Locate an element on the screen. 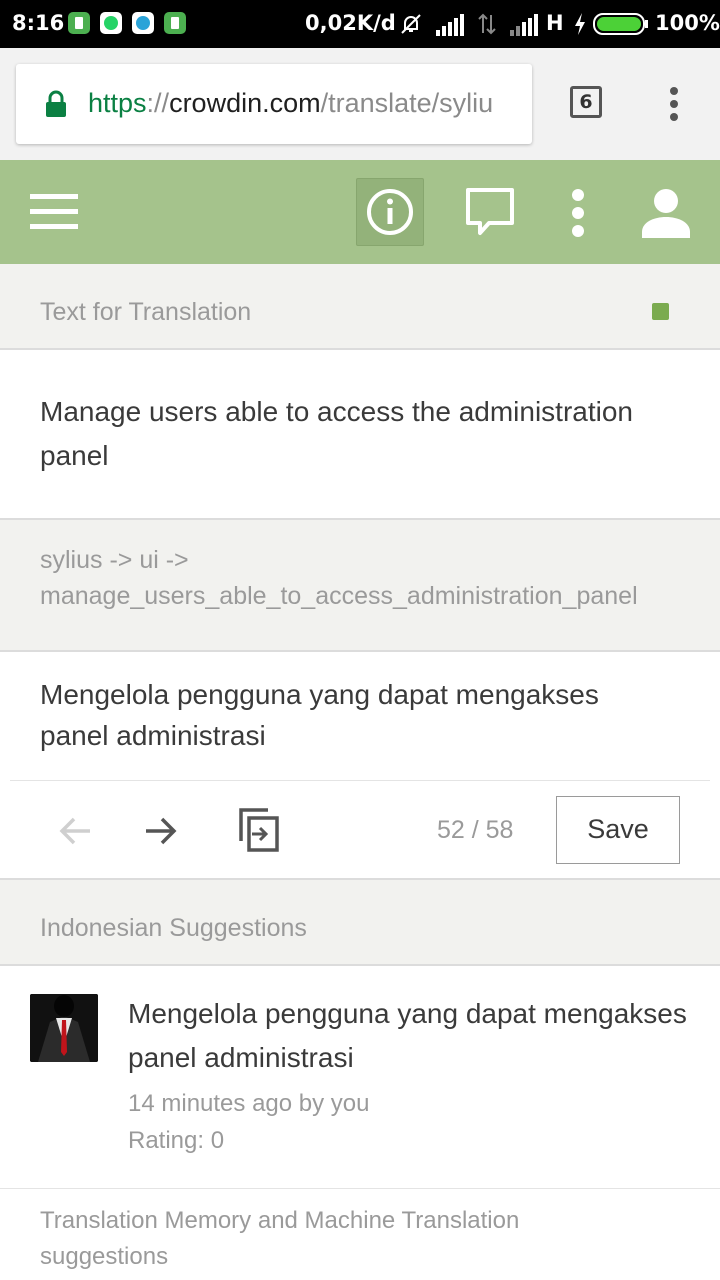  url-host: crowdin.com is located at coordinates (245, 103).